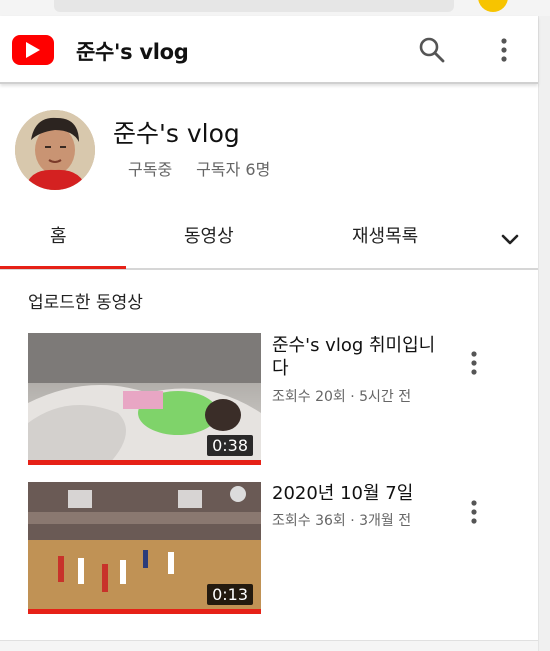  What do you see at coordinates (230, 594) in the screenshot?
I see `video-duration: 0:13` at bounding box center [230, 594].